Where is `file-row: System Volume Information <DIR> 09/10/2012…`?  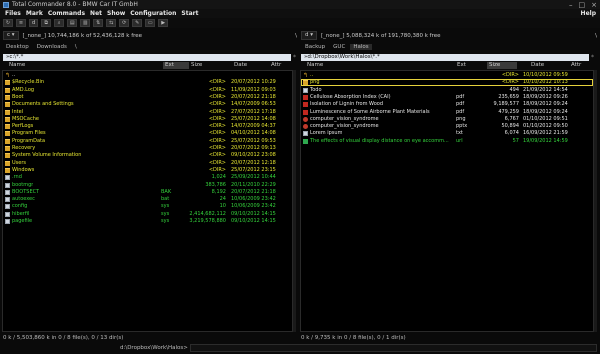 file-row: System Volume Information <DIR> 09/10/2012… is located at coordinates (147, 155).